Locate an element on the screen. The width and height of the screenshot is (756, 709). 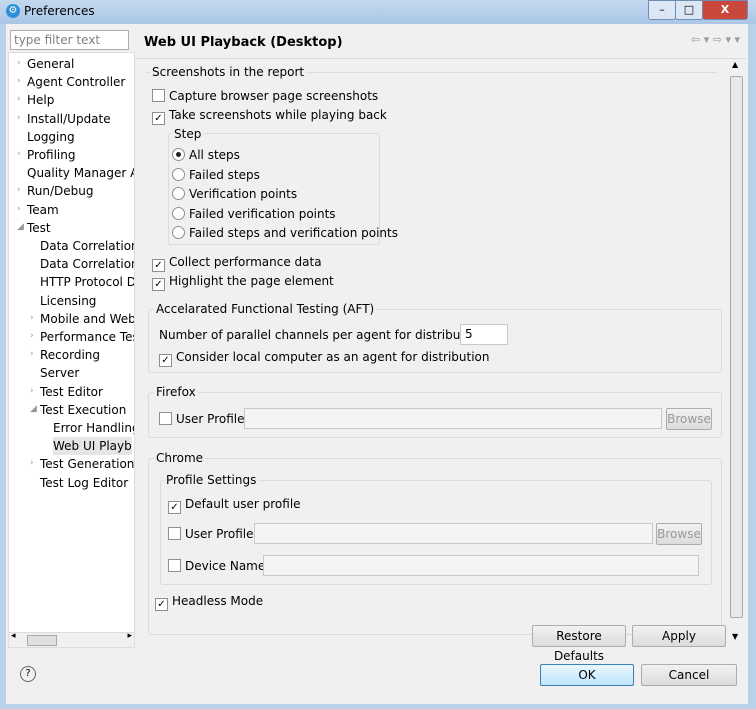
tree-item: Licensing is located at coordinates (68, 301).